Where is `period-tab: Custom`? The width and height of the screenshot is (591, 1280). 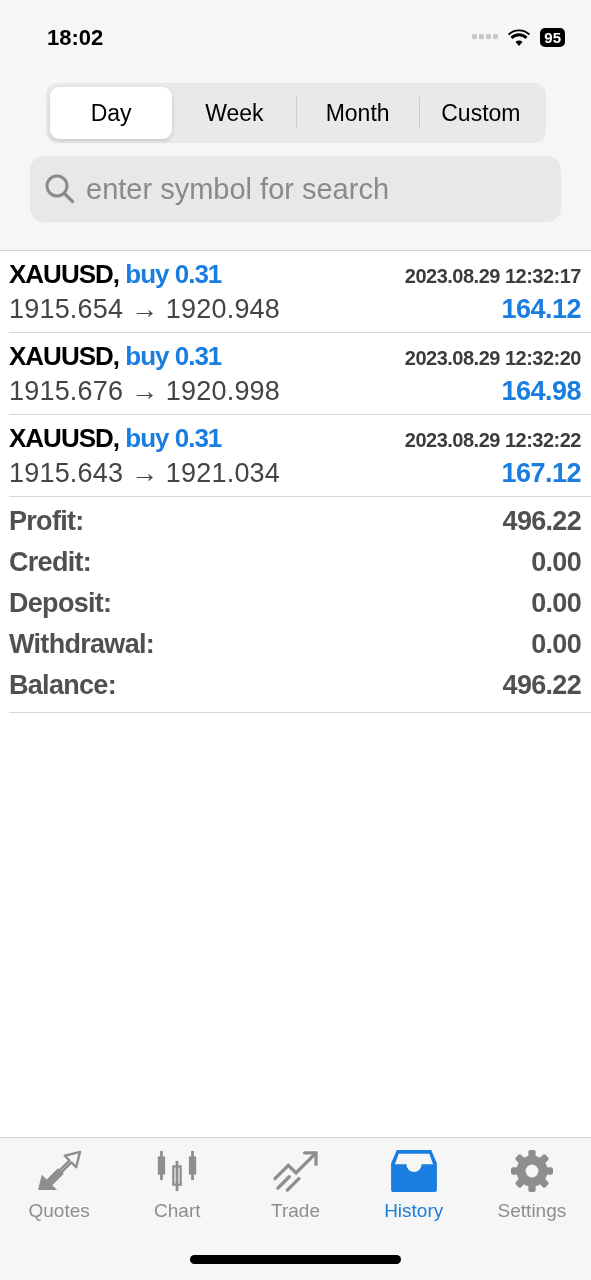 period-tab: Custom is located at coordinates (480, 113).